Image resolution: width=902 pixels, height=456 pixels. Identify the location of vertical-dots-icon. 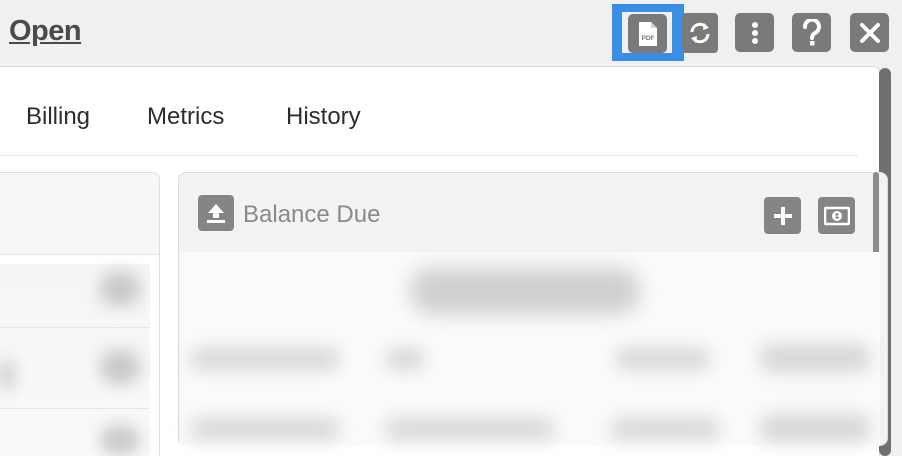
(754, 32).